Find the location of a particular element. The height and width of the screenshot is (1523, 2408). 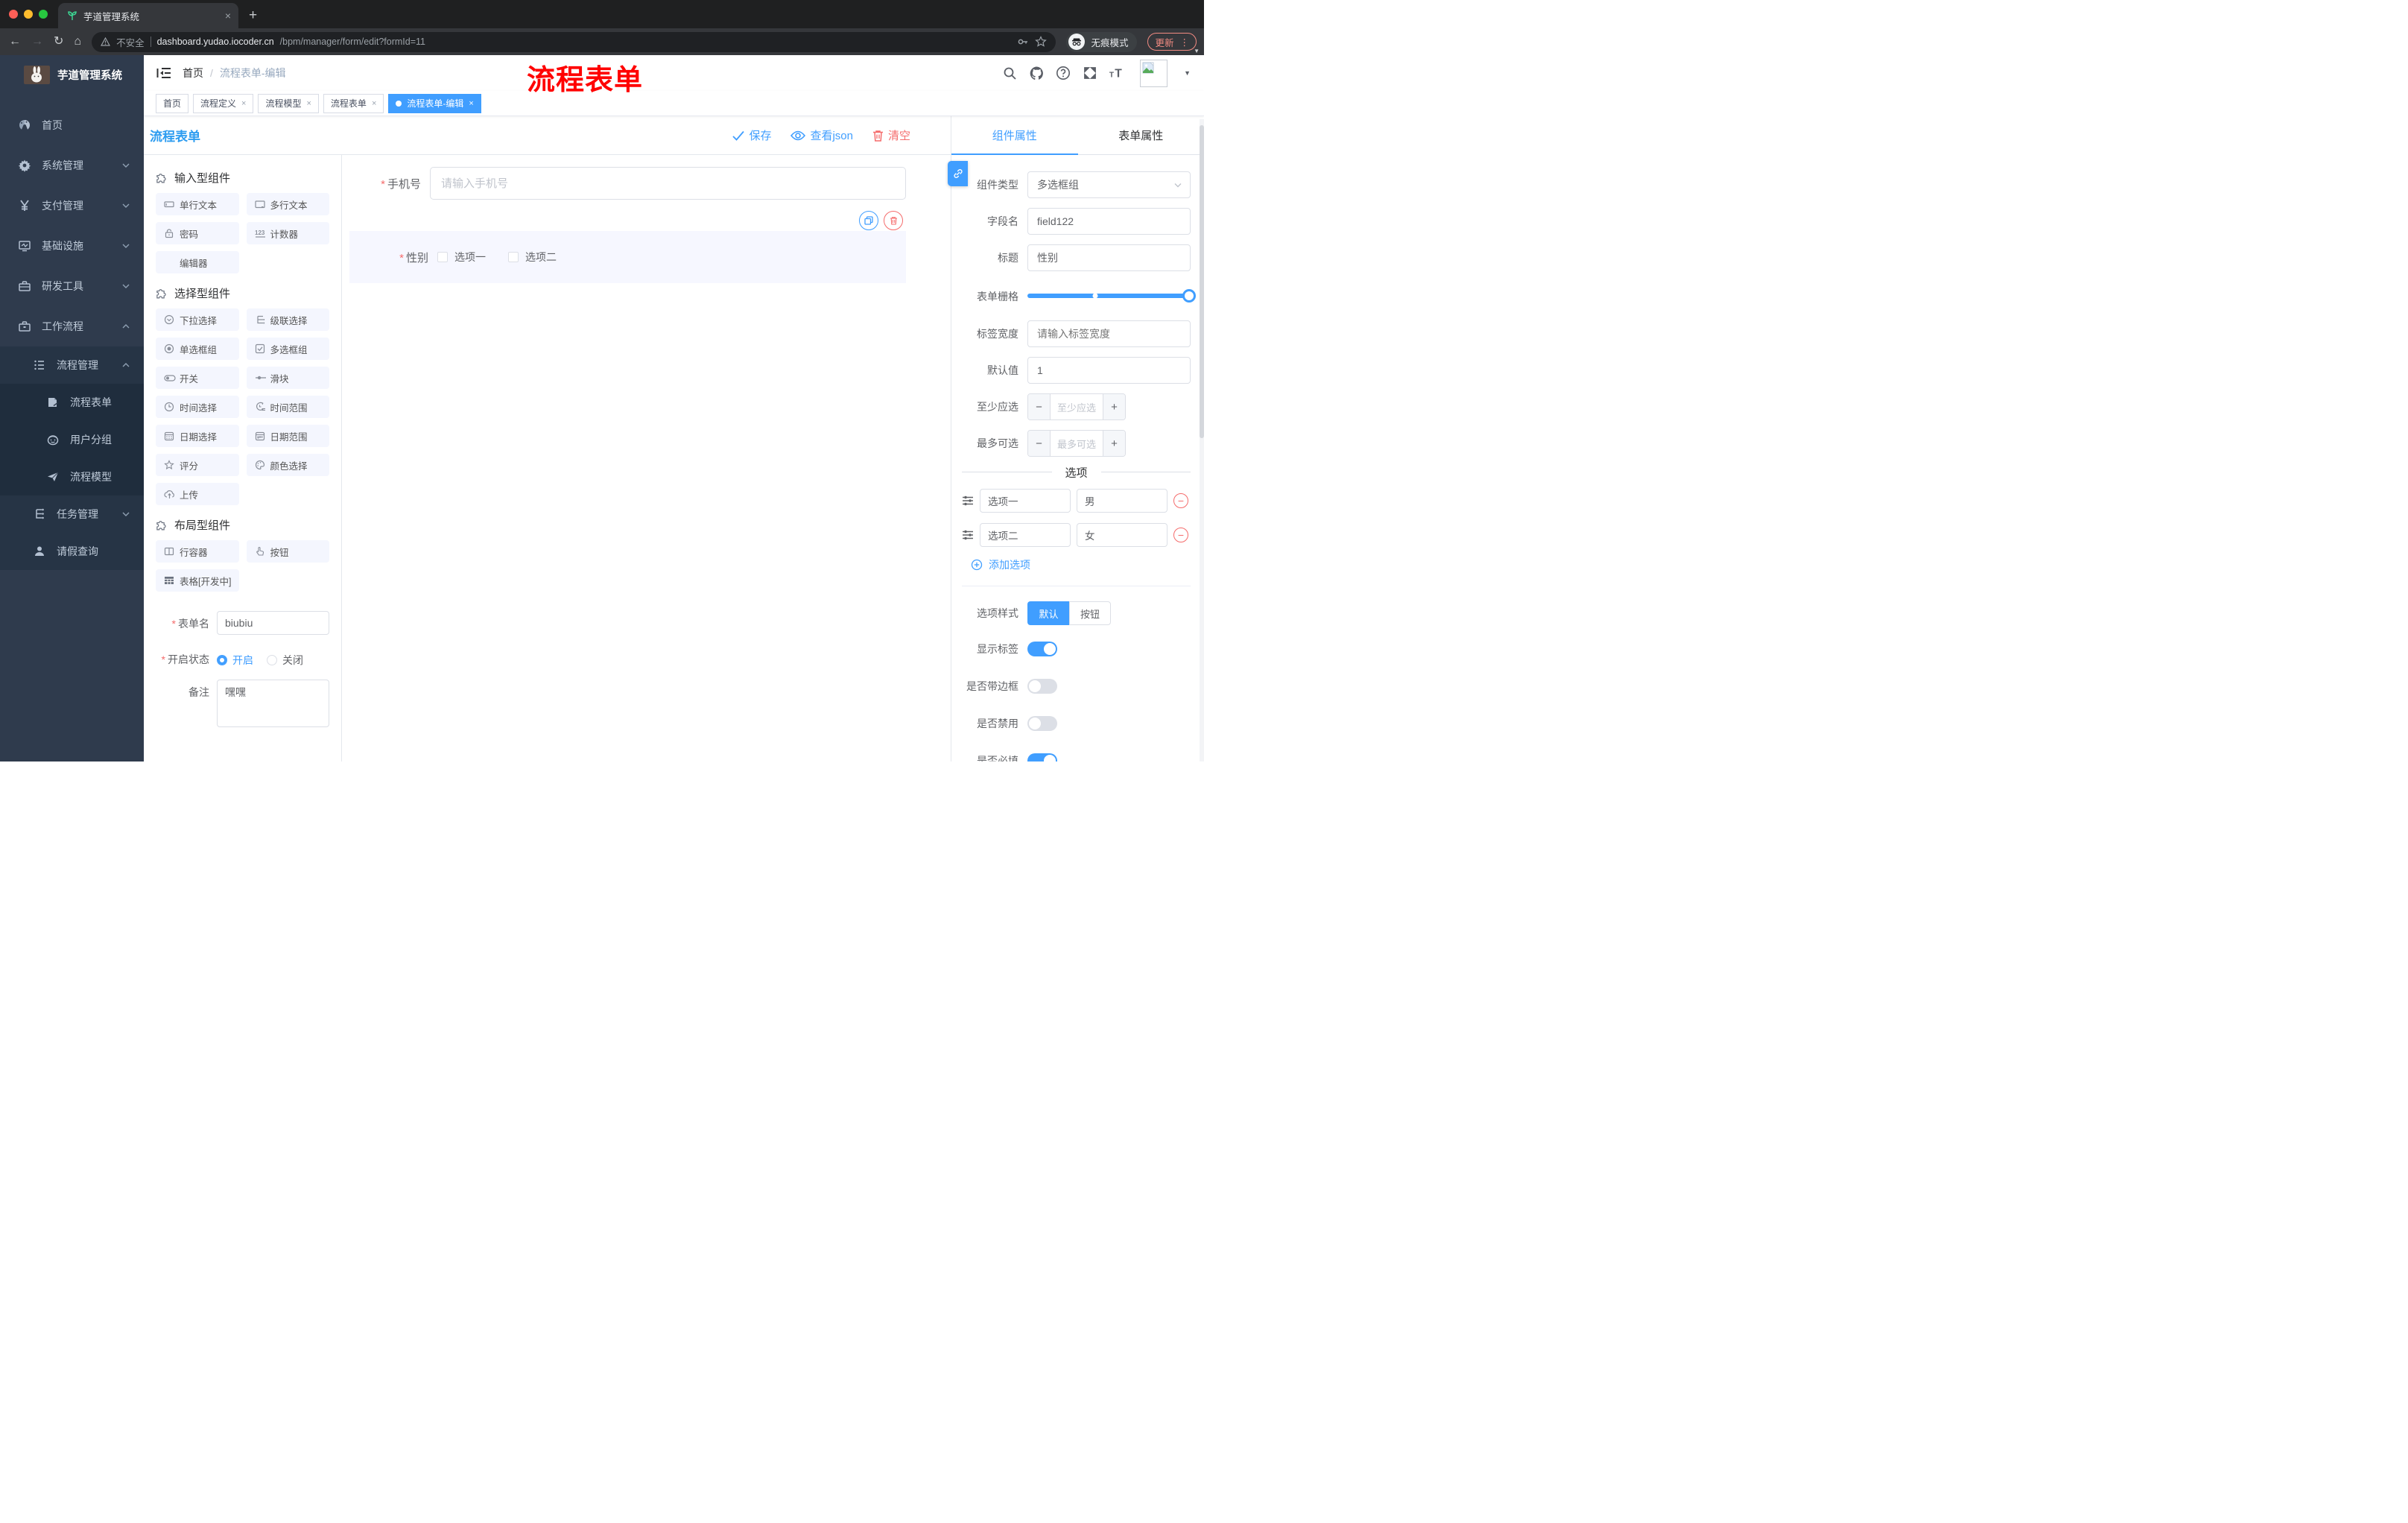

gender-option1-checkbox: 选项一 is located at coordinates (461, 257).